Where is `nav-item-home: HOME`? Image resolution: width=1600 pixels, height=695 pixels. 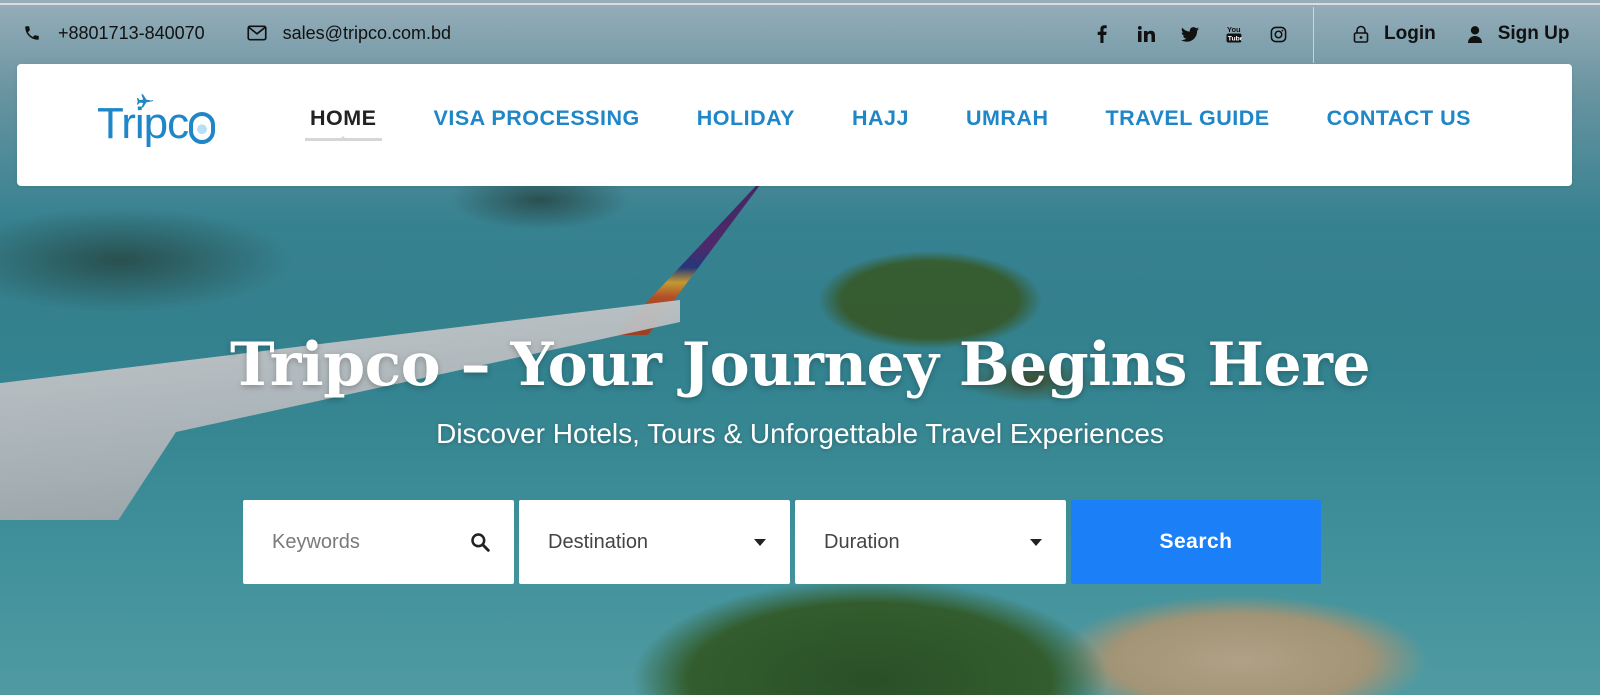
nav-item-home: HOME is located at coordinates (343, 121).